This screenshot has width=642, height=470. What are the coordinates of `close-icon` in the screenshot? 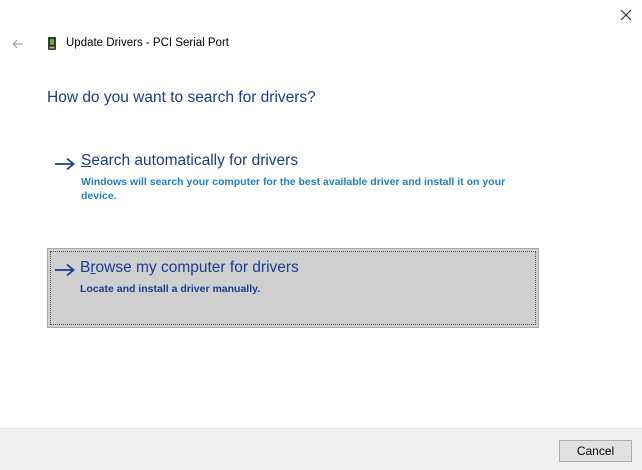 It's located at (626, 15).